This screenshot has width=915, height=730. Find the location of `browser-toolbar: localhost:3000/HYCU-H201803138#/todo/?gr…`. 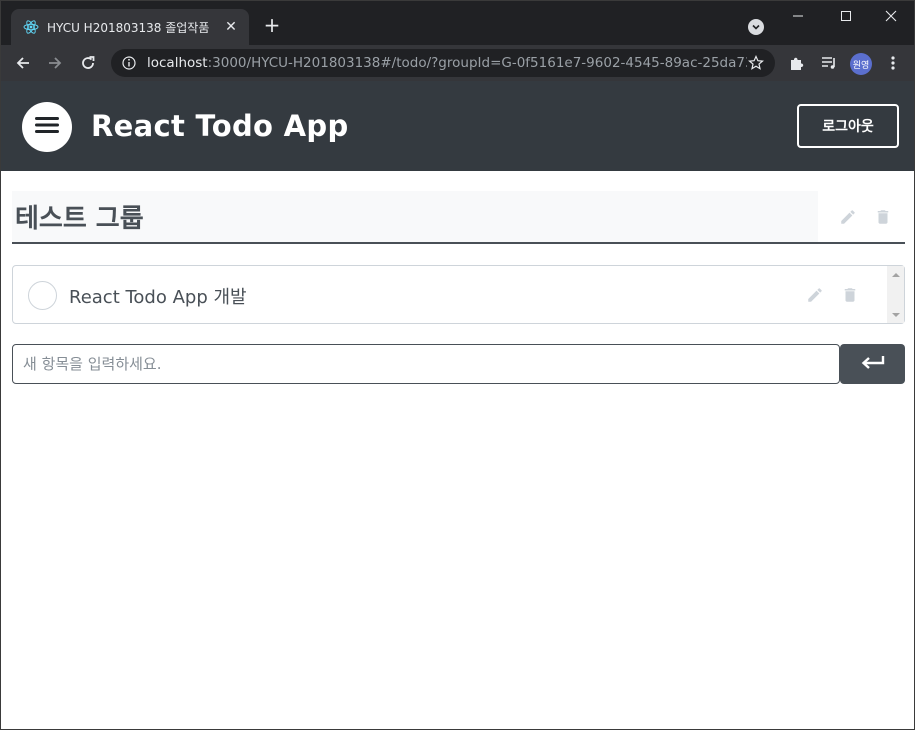

browser-toolbar: localhost:3000/HYCU-H201803138#/todo/?gr… is located at coordinates (457, 63).